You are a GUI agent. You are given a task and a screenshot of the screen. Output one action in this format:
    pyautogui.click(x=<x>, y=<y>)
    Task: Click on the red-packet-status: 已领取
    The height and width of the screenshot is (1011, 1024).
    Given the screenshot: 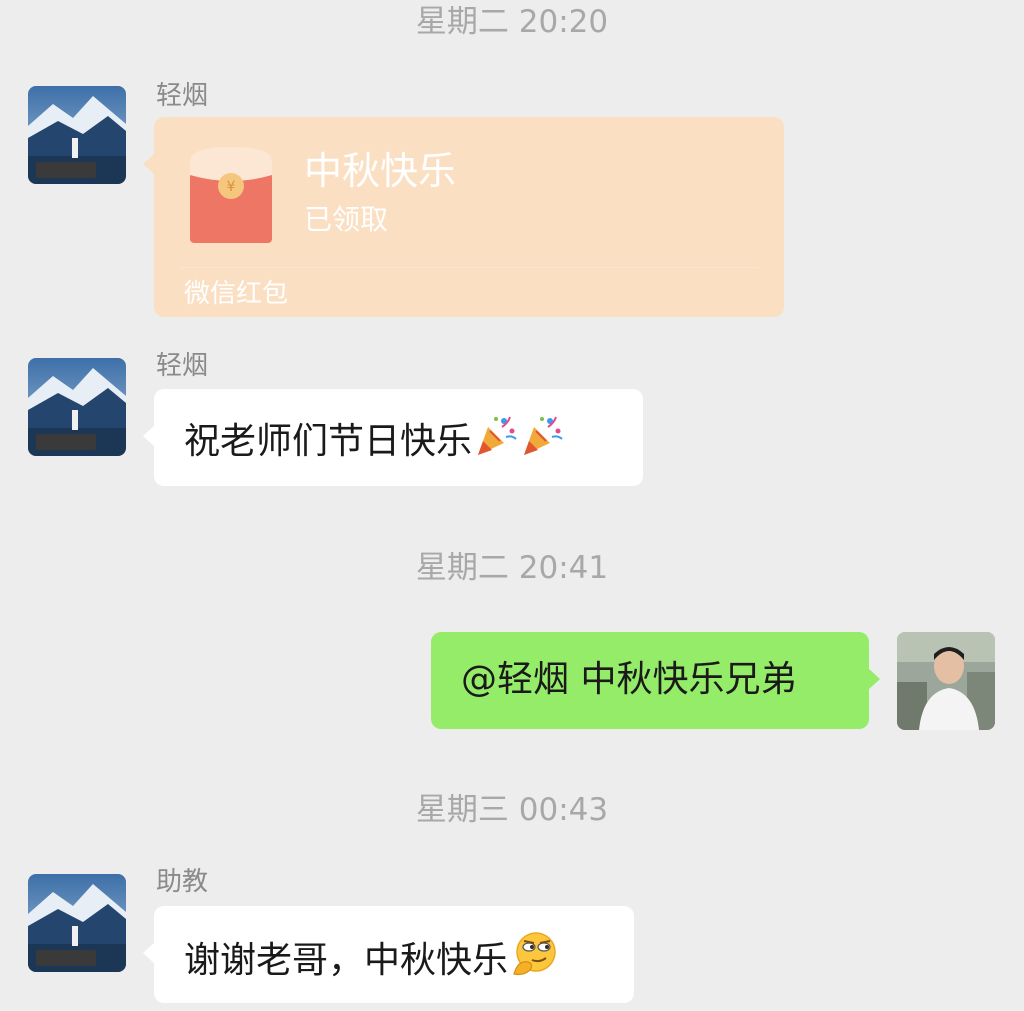 What is the action you would take?
    pyautogui.click(x=346, y=219)
    